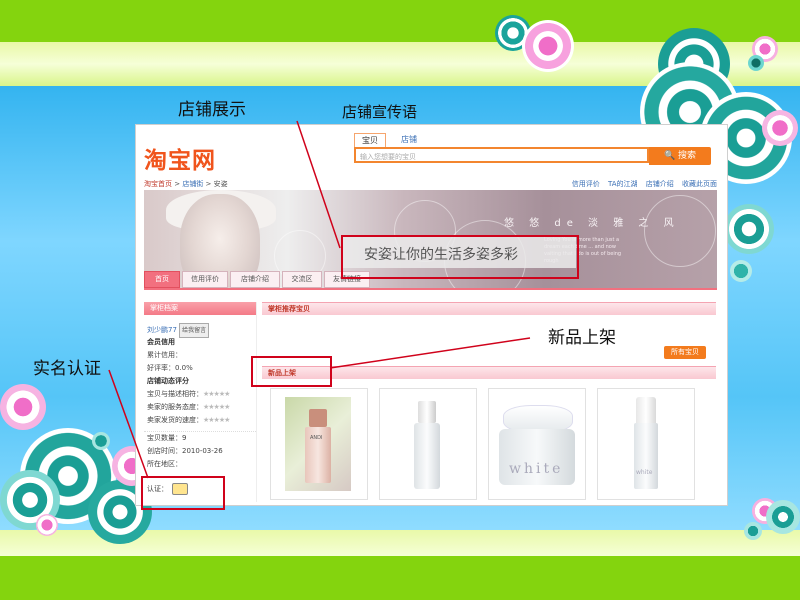  I want to click on callout-new-arrivals: 新品上架, so click(582, 338).